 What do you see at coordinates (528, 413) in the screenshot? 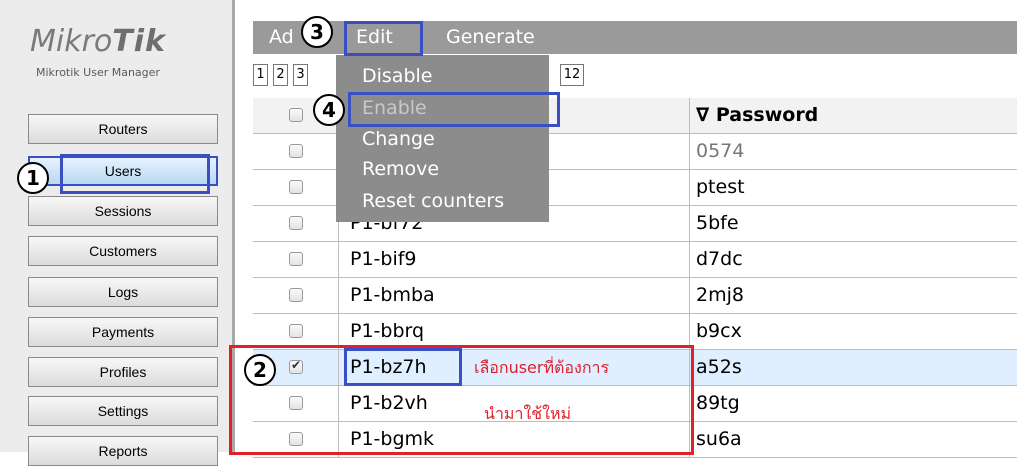
I see `annotation-note-line2: นำมาใช้ใหม่` at bounding box center [528, 413].